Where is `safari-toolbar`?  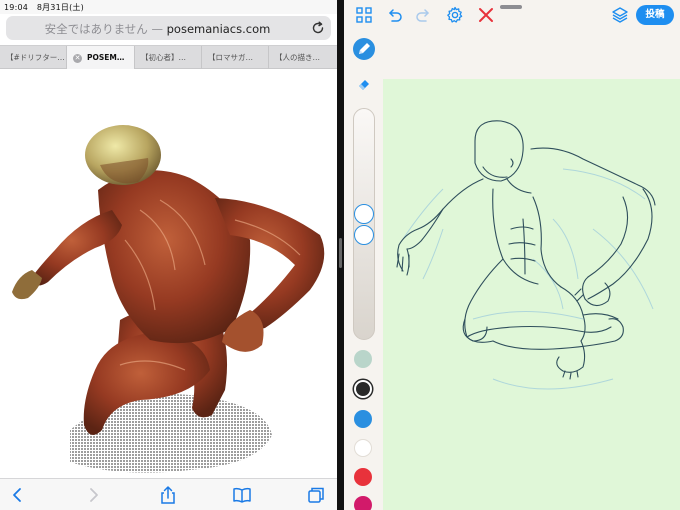
safari-toolbar is located at coordinates (168, 494).